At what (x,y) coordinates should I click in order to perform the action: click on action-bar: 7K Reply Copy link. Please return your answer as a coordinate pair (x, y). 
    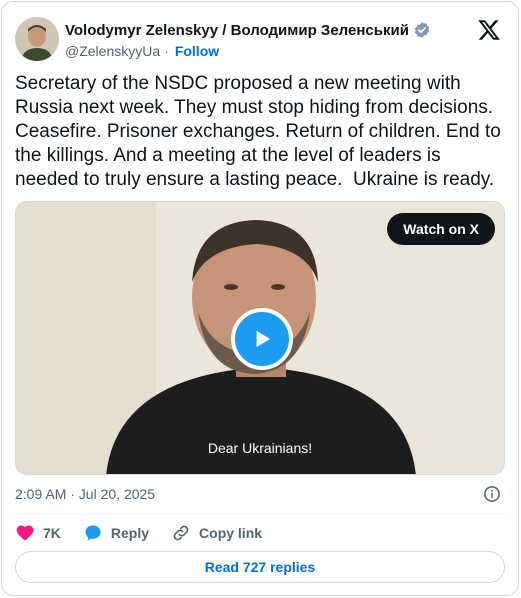
    Looking at the image, I should click on (149, 533).